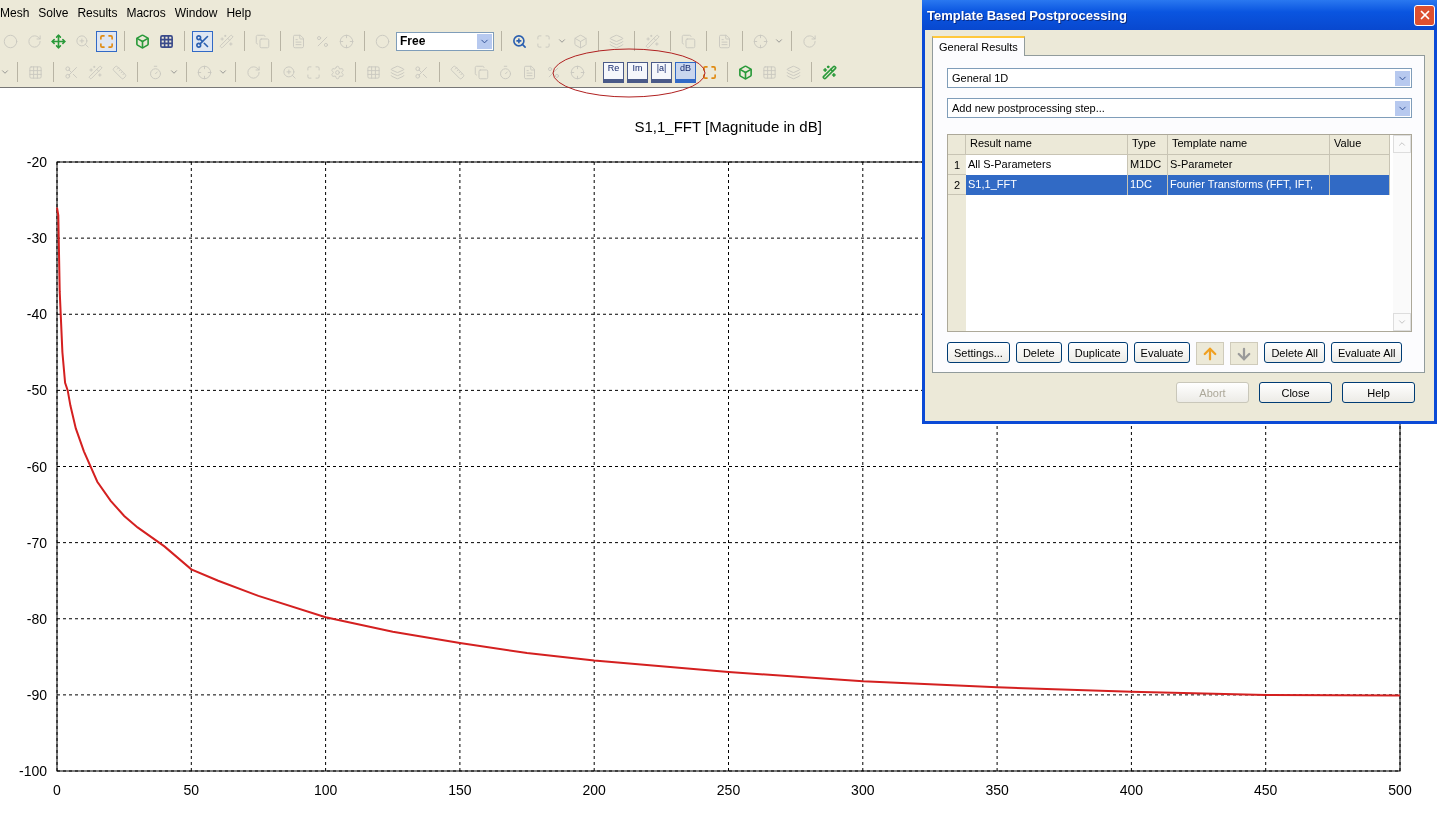  What do you see at coordinates (97, 13) in the screenshot?
I see `menu-item: Results` at bounding box center [97, 13].